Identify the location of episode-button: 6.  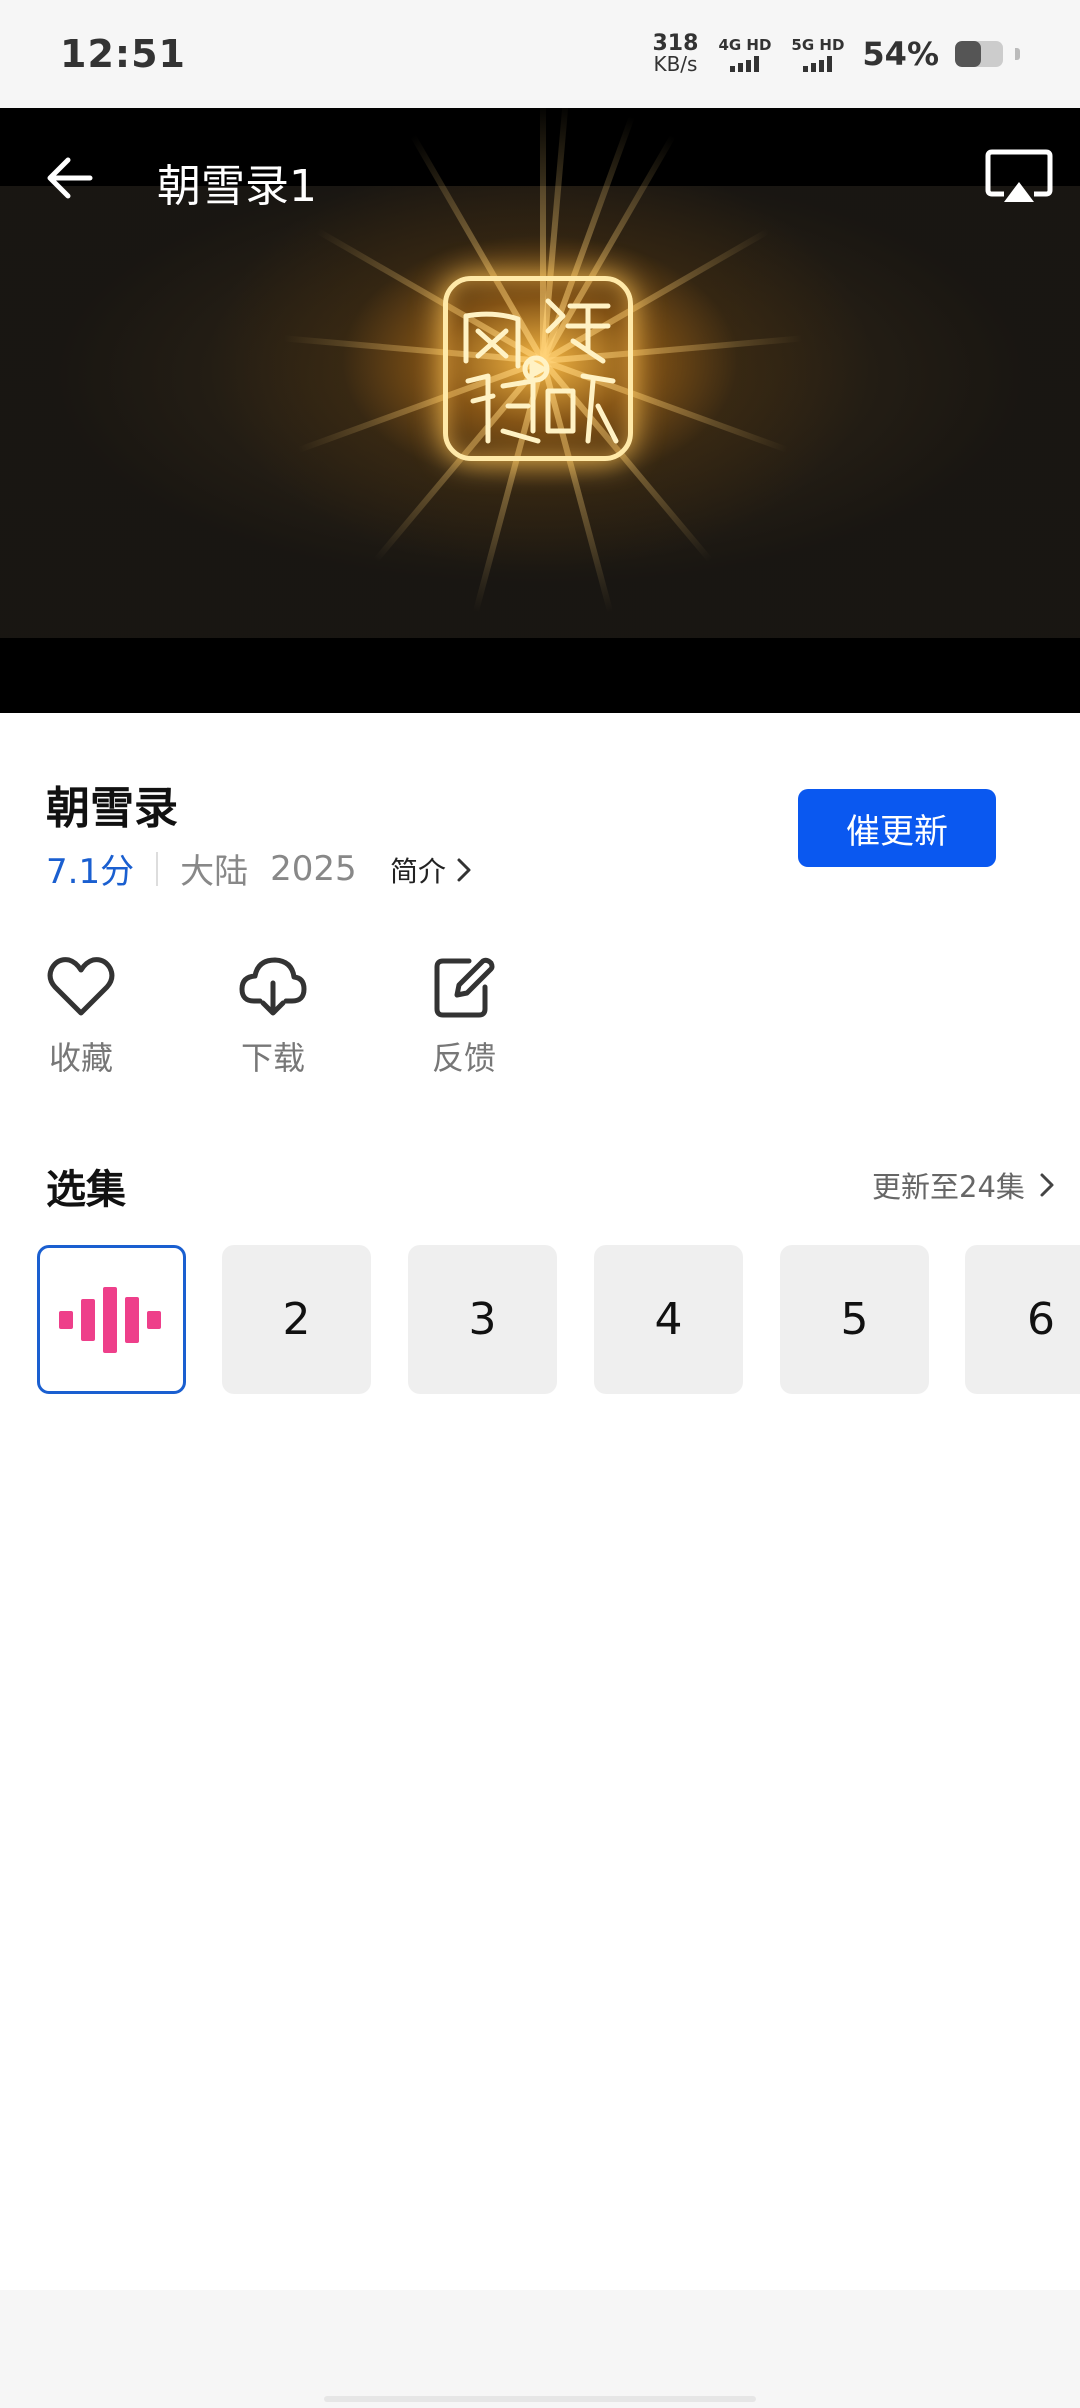
(1022, 1319).